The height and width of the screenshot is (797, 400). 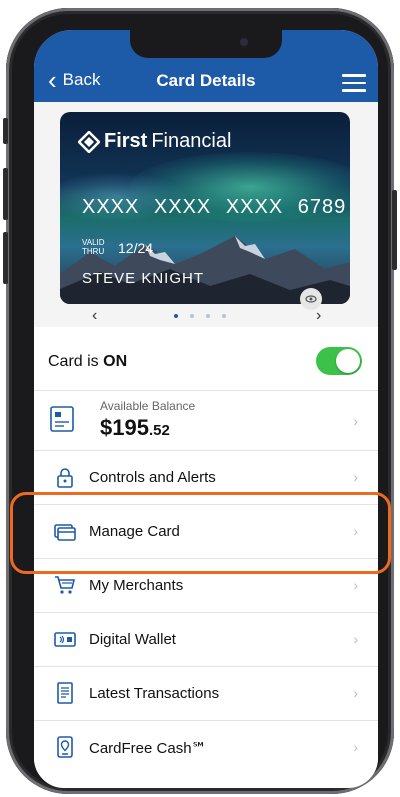 What do you see at coordinates (152, 477) in the screenshot?
I see `menu-item-label: Controls and Alerts` at bounding box center [152, 477].